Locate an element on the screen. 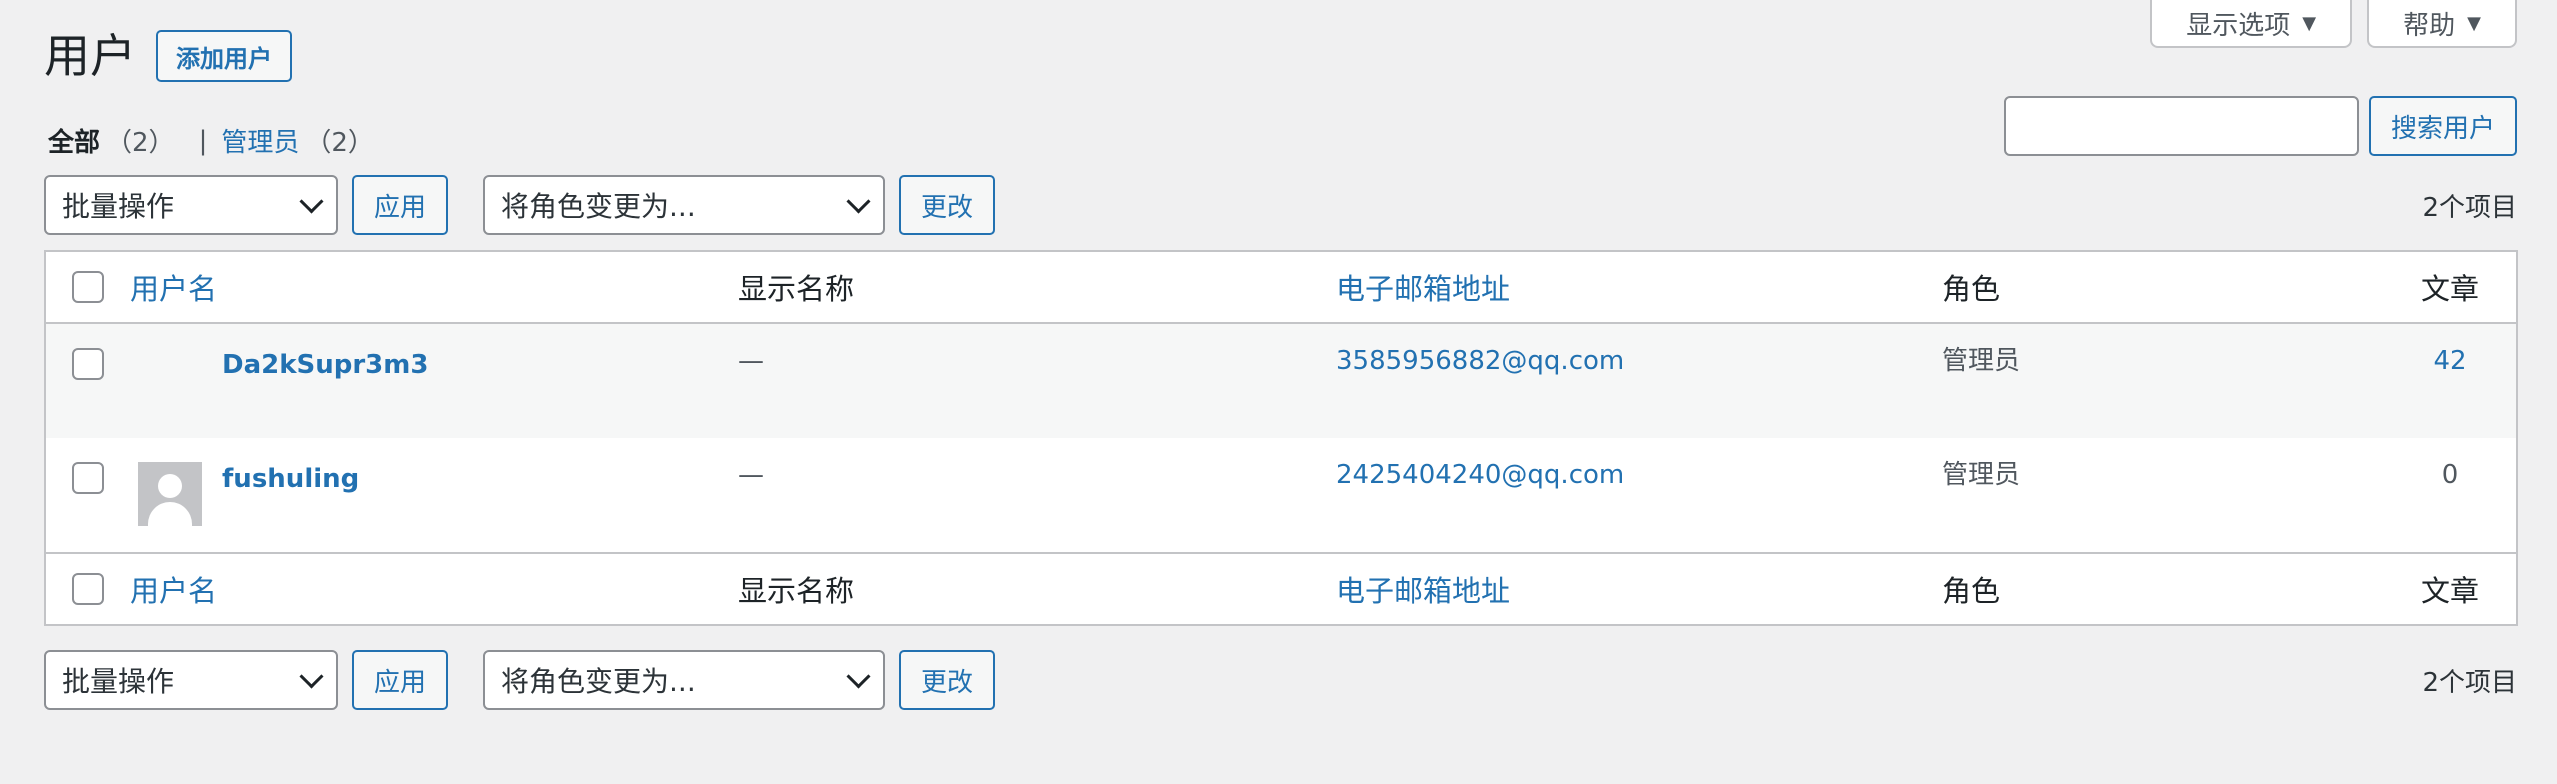  table-row: fushuling — 2425404240@qq.com 管理员 0 is located at coordinates (1281, 495).